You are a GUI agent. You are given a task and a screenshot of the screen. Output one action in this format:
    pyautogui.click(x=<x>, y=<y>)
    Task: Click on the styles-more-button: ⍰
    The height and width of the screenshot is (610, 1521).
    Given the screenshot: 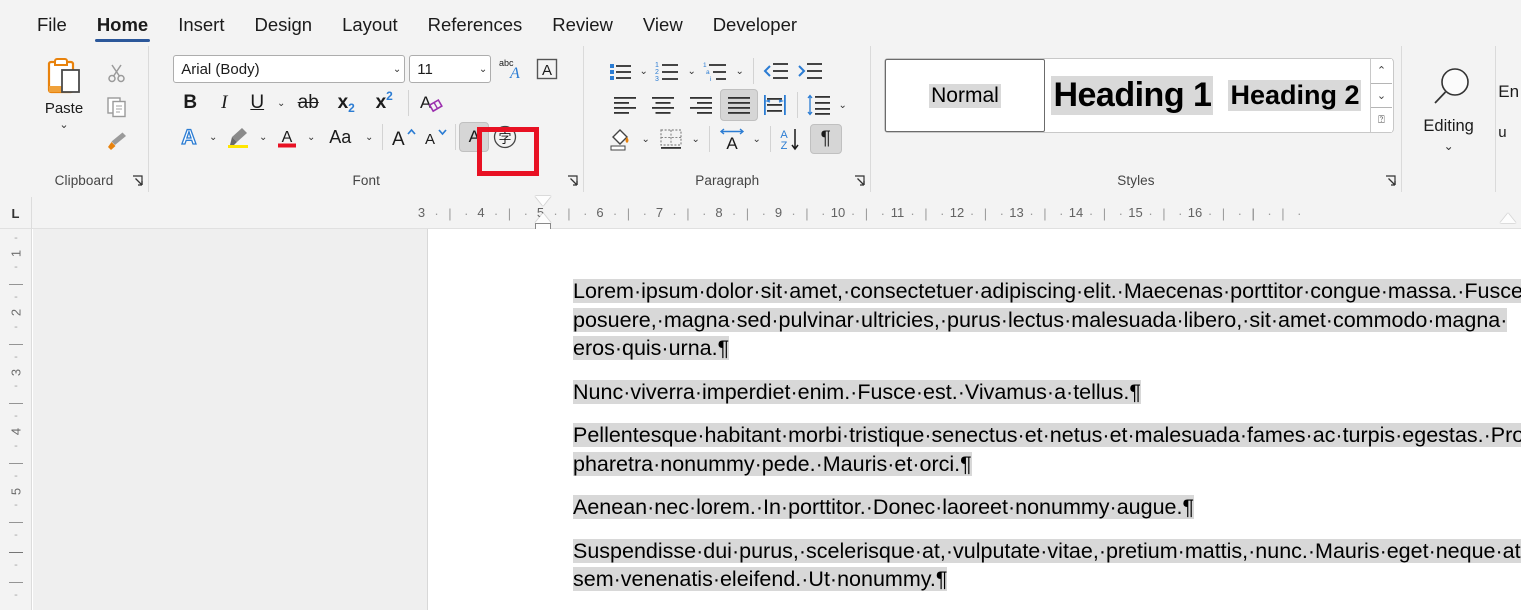 What is the action you would take?
    pyautogui.click(x=1381, y=120)
    